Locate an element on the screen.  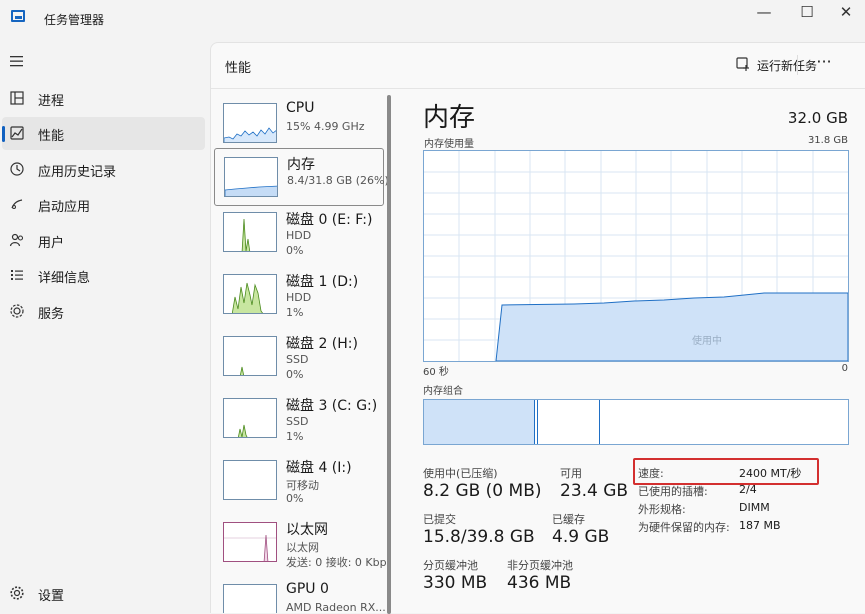
device-name: 磁盘 1 (D:) is located at coordinates (322, 282).